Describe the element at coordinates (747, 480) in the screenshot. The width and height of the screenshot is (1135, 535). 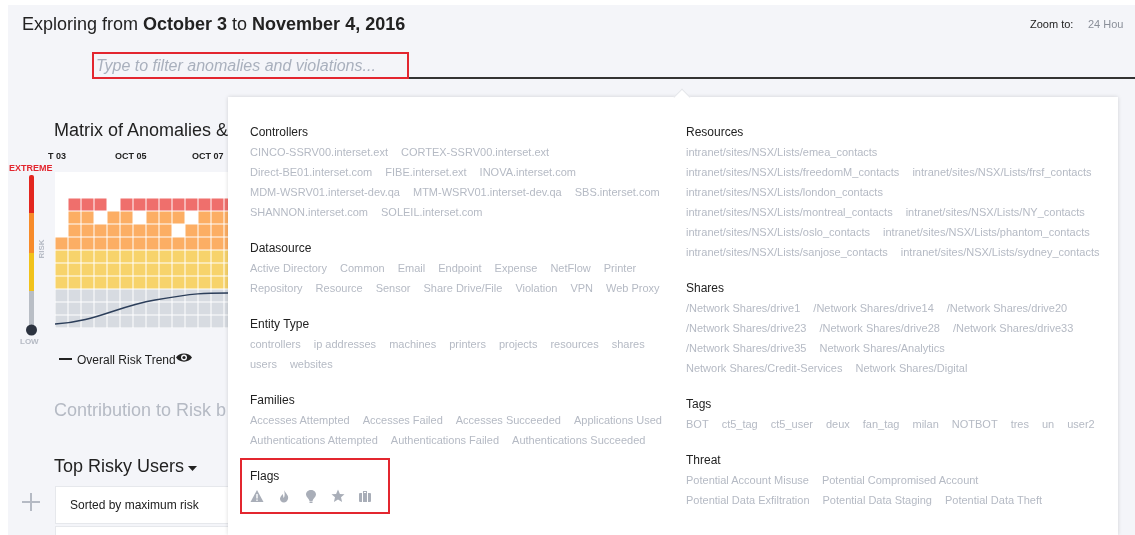
I see `filter-option: Potential Account Misuse` at that location.